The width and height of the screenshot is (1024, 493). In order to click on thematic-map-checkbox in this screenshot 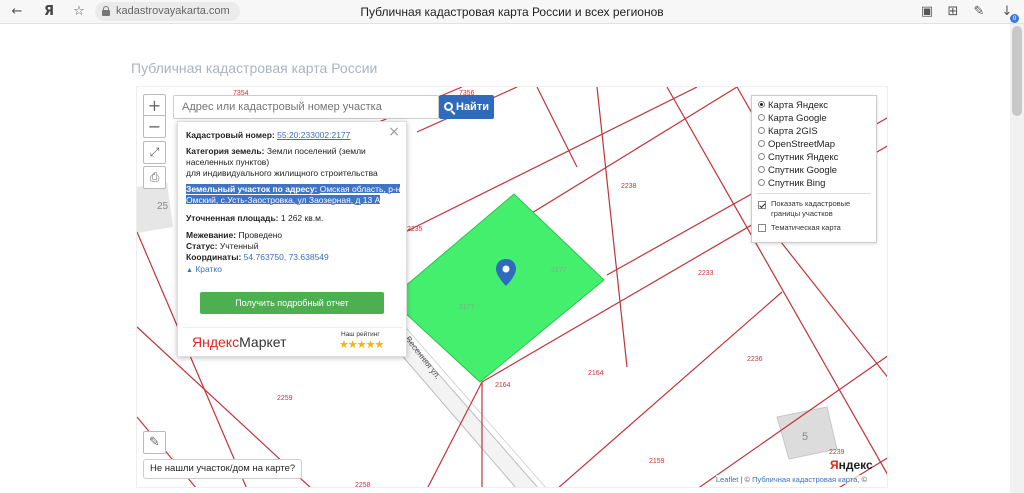, I will do `click(762, 228)`.